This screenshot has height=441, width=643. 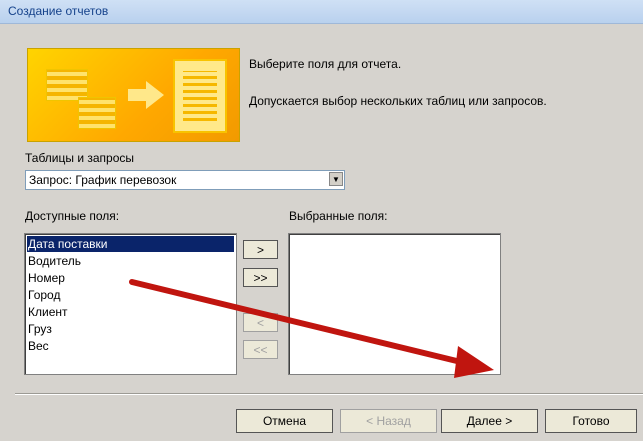 What do you see at coordinates (47, 312) in the screenshot?
I see `list-item: Клиент` at bounding box center [47, 312].